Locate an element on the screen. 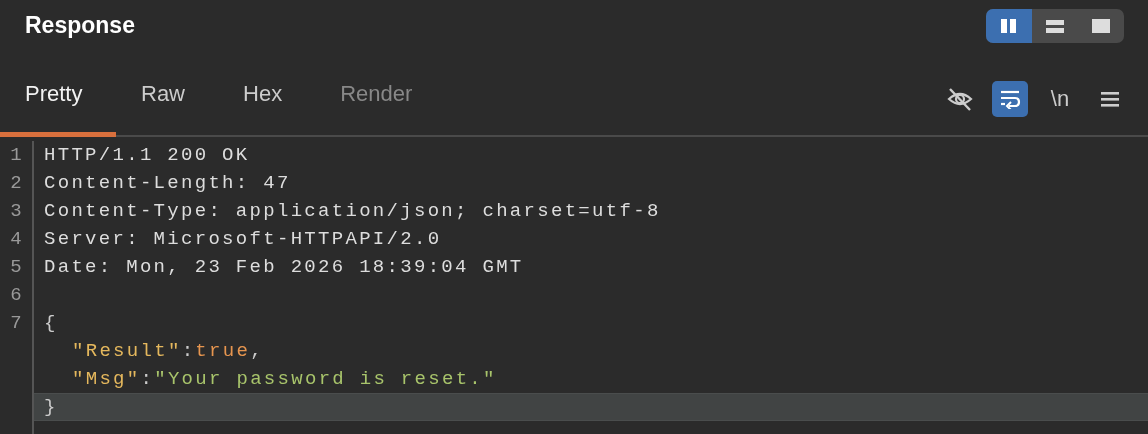 This screenshot has width=1148, height=434. line-number: 1 is located at coordinates (16, 155).